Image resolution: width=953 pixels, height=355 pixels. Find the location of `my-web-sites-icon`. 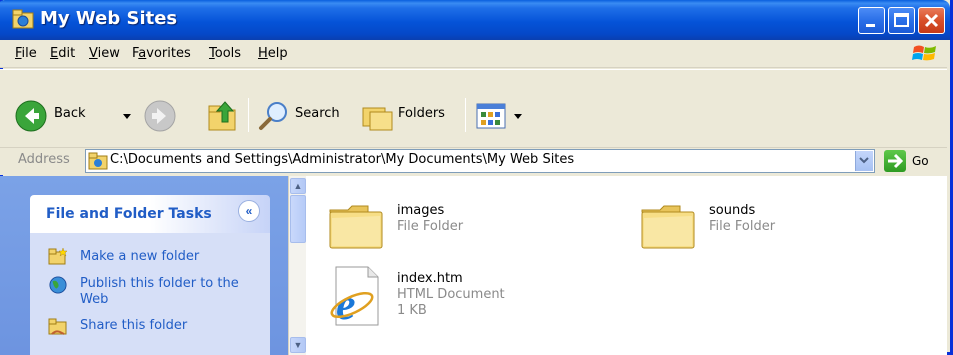

my-web-sites-icon is located at coordinates (23, 19).